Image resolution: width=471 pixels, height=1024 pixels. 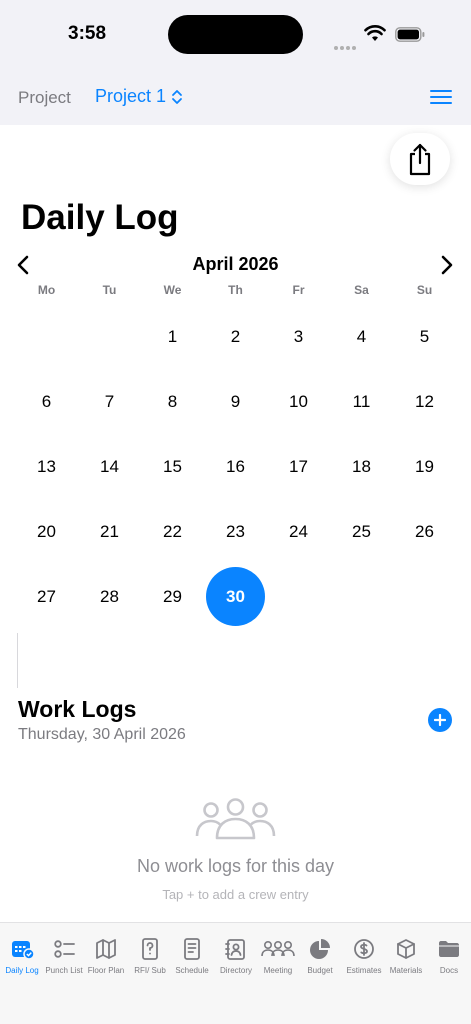 I want to click on calendar-day-number: 10, so click(x=298, y=401).